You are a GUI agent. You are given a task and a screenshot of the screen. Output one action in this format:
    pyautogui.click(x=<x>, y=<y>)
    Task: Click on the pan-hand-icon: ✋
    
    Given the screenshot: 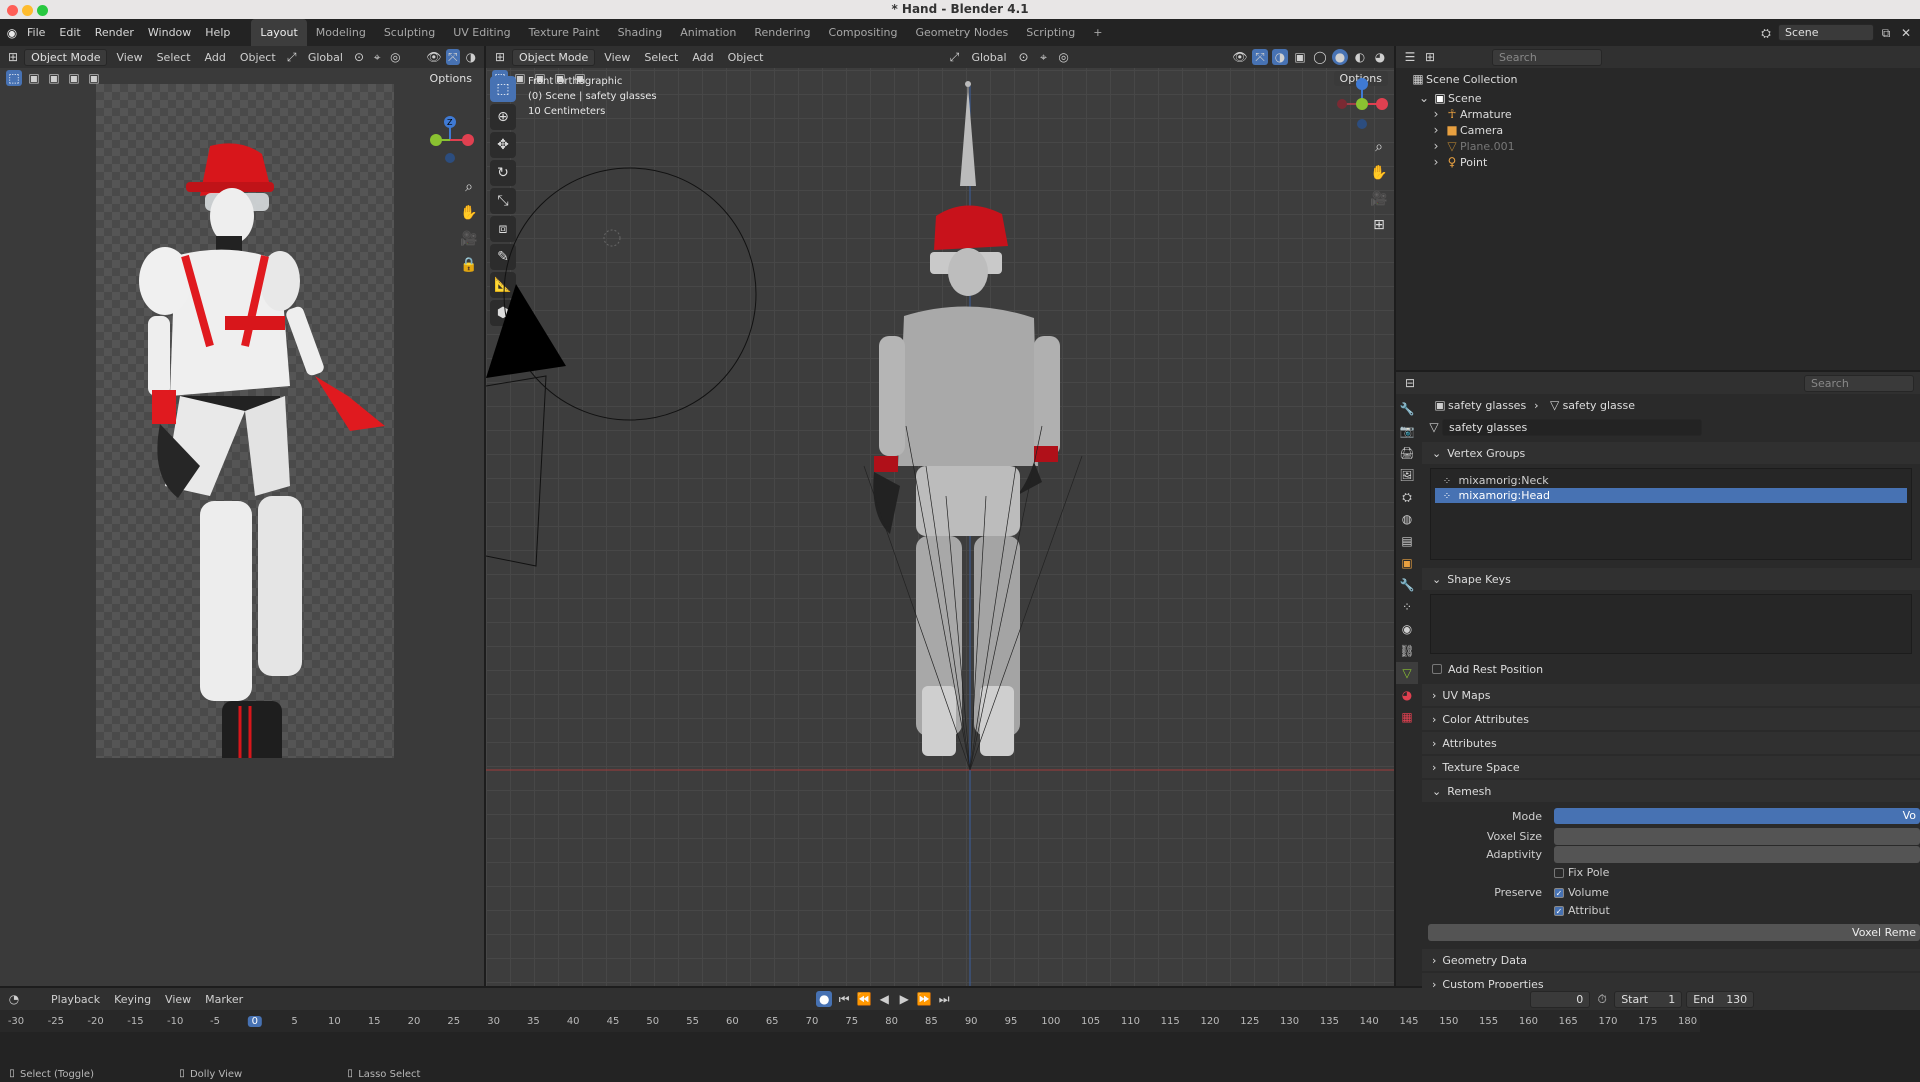 What is the action you would take?
    pyautogui.click(x=469, y=213)
    